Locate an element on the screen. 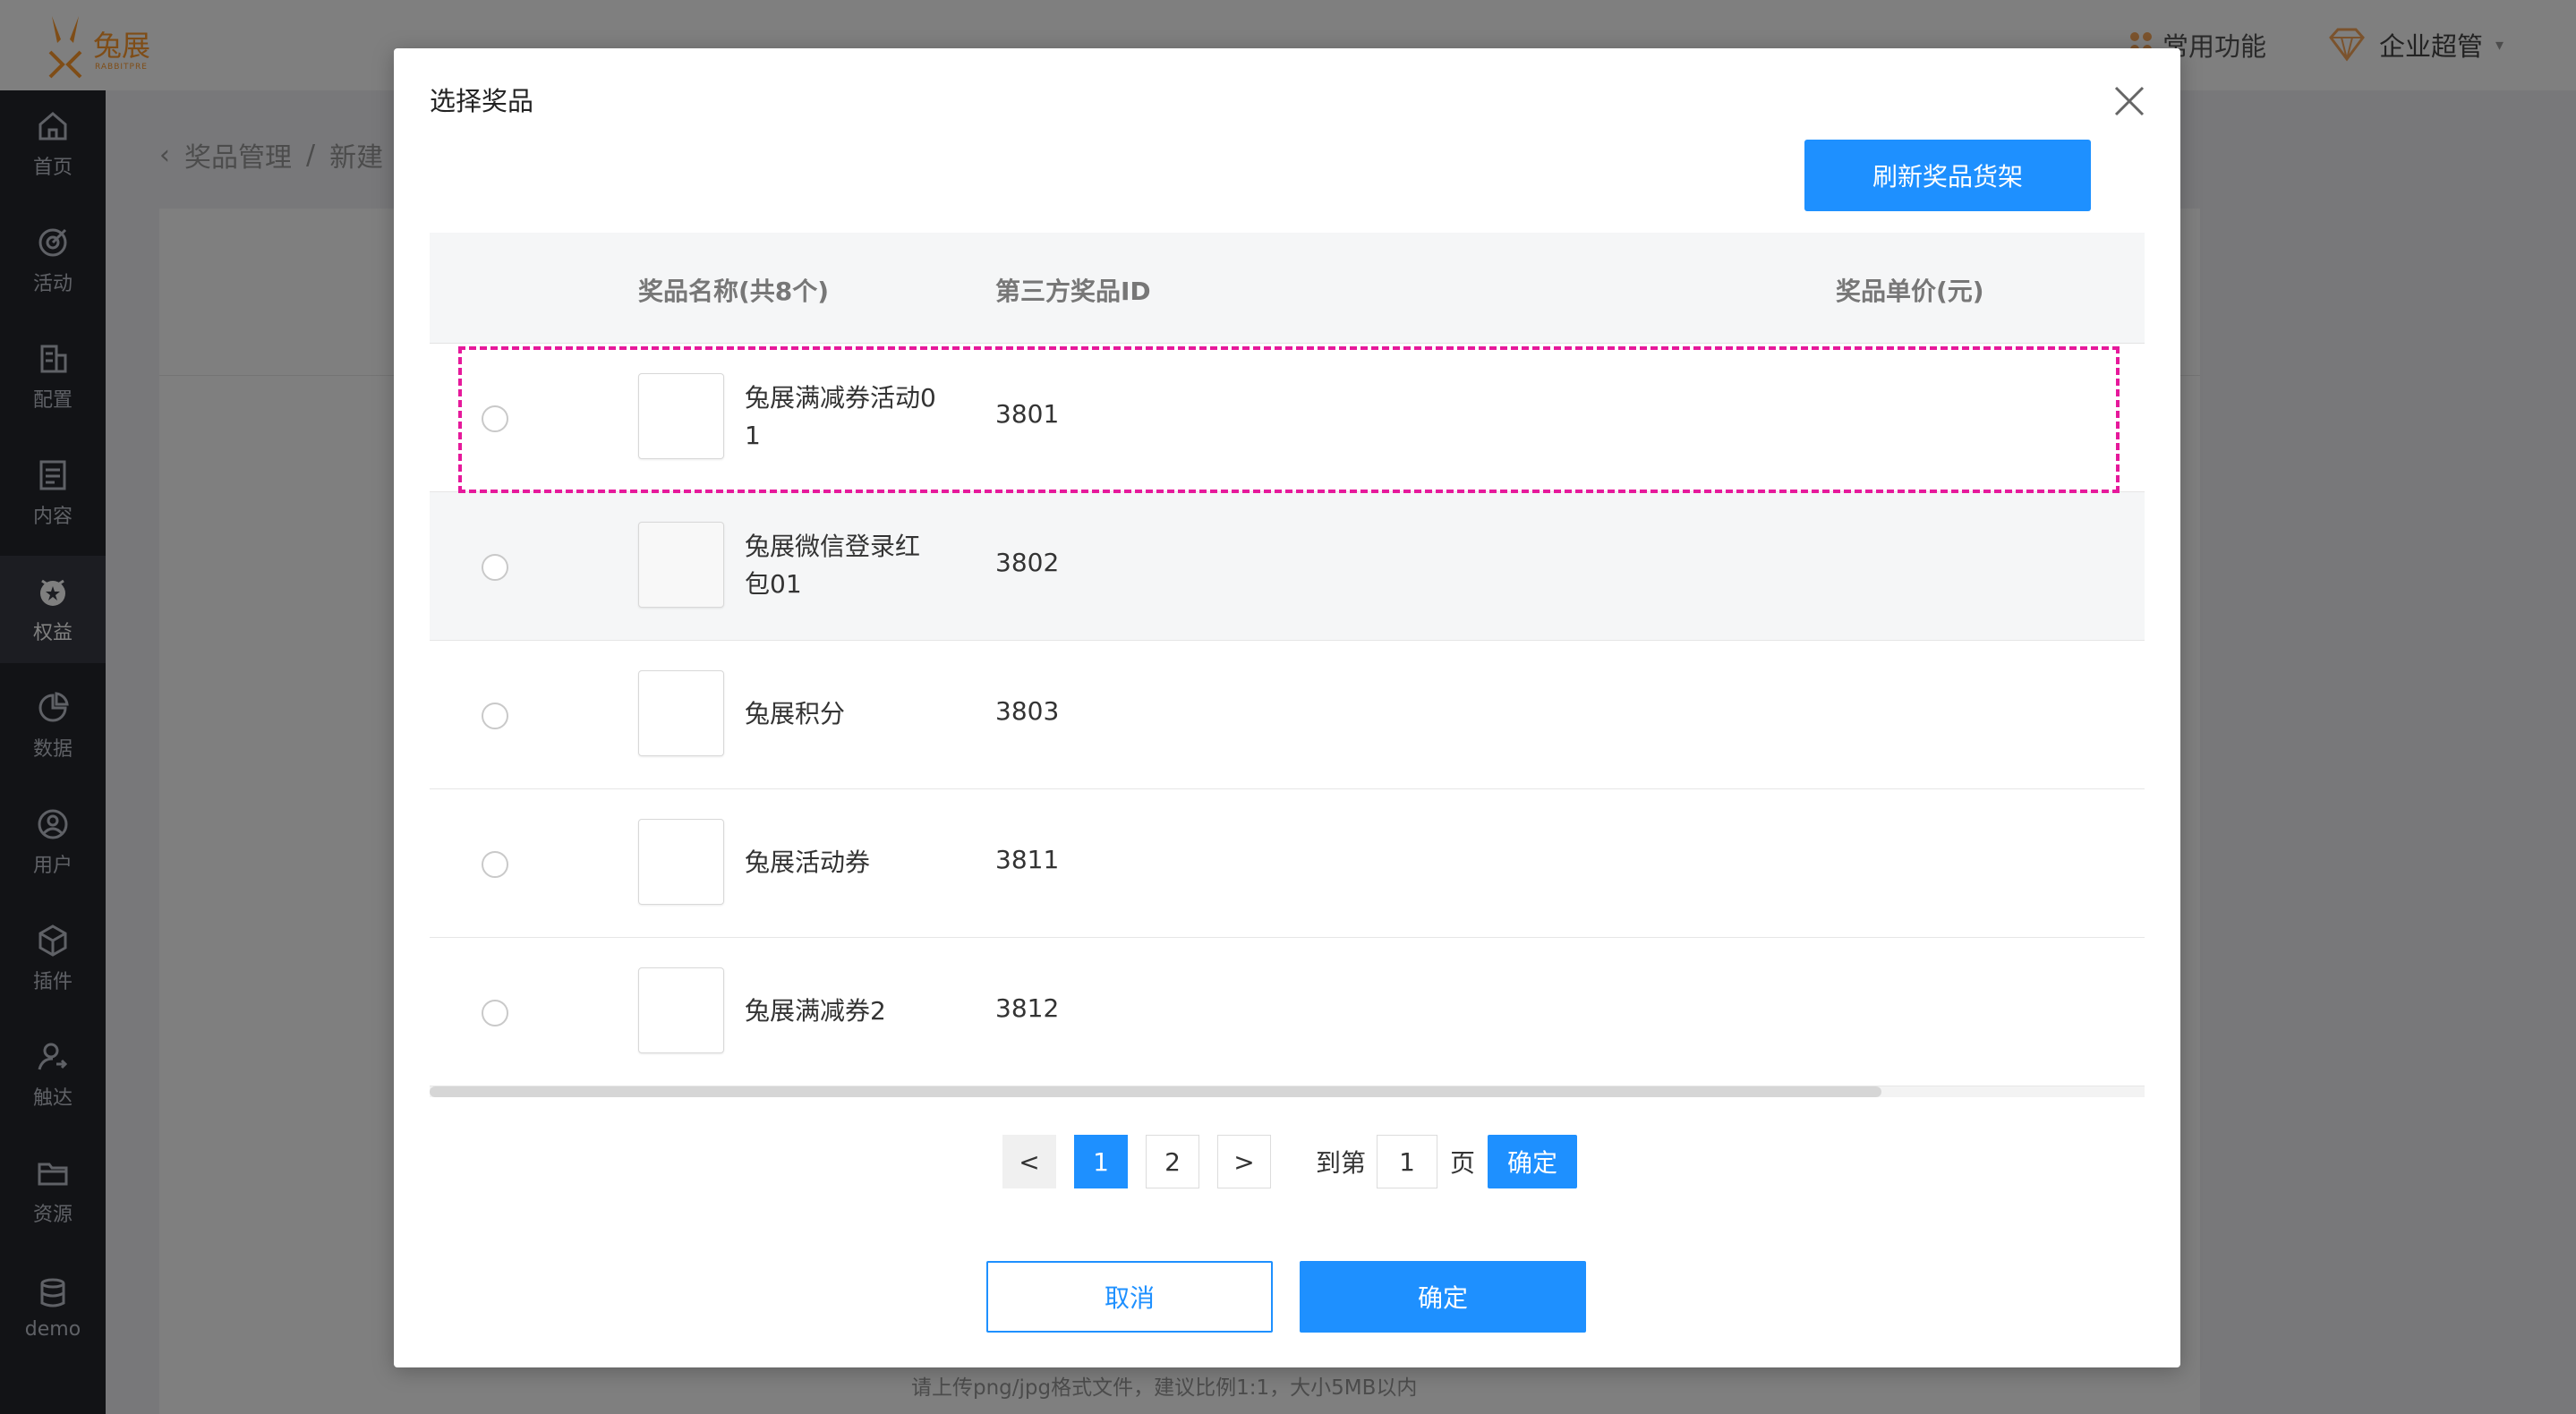  prize-name-line: 包01 is located at coordinates (773, 584).